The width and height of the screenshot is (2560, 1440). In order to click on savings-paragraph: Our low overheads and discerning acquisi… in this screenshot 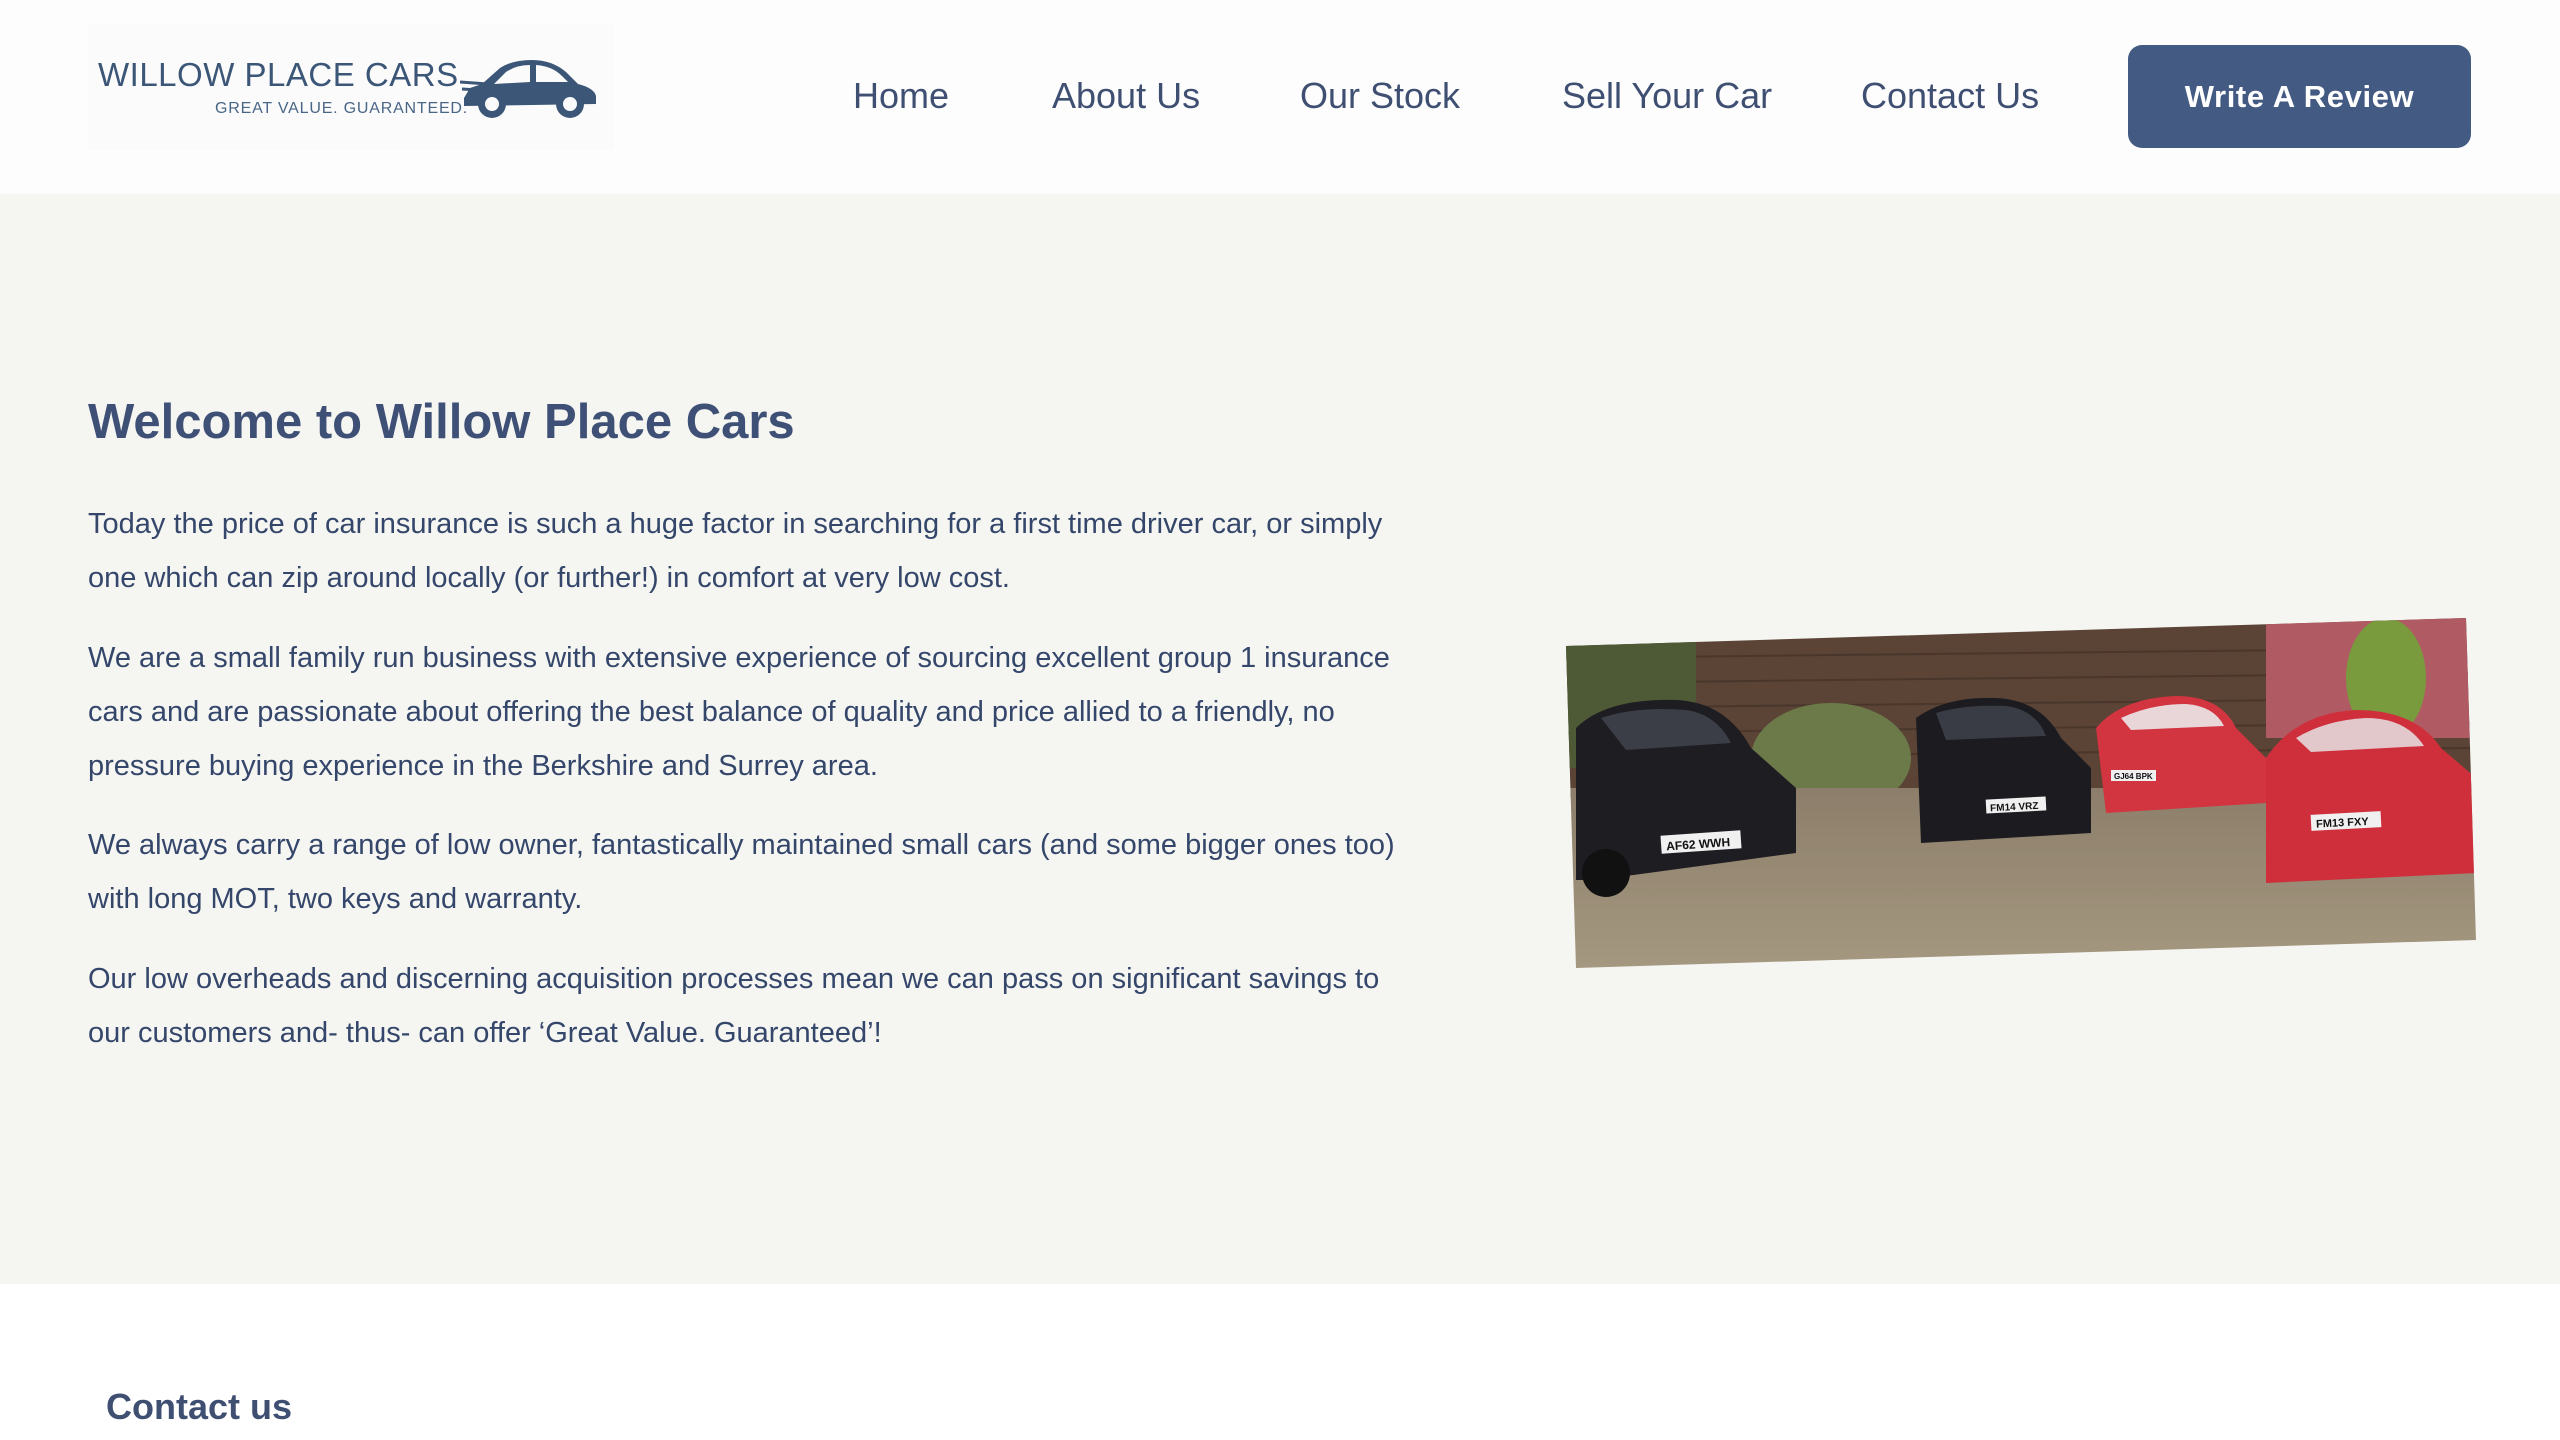, I will do `click(734, 1006)`.